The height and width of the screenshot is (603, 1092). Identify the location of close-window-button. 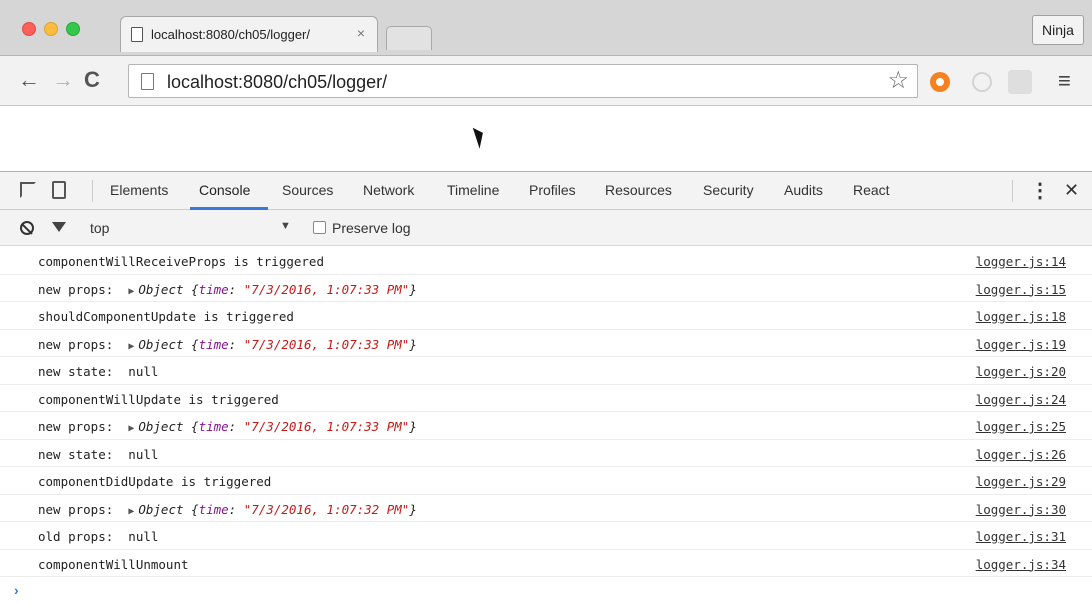
(29, 29).